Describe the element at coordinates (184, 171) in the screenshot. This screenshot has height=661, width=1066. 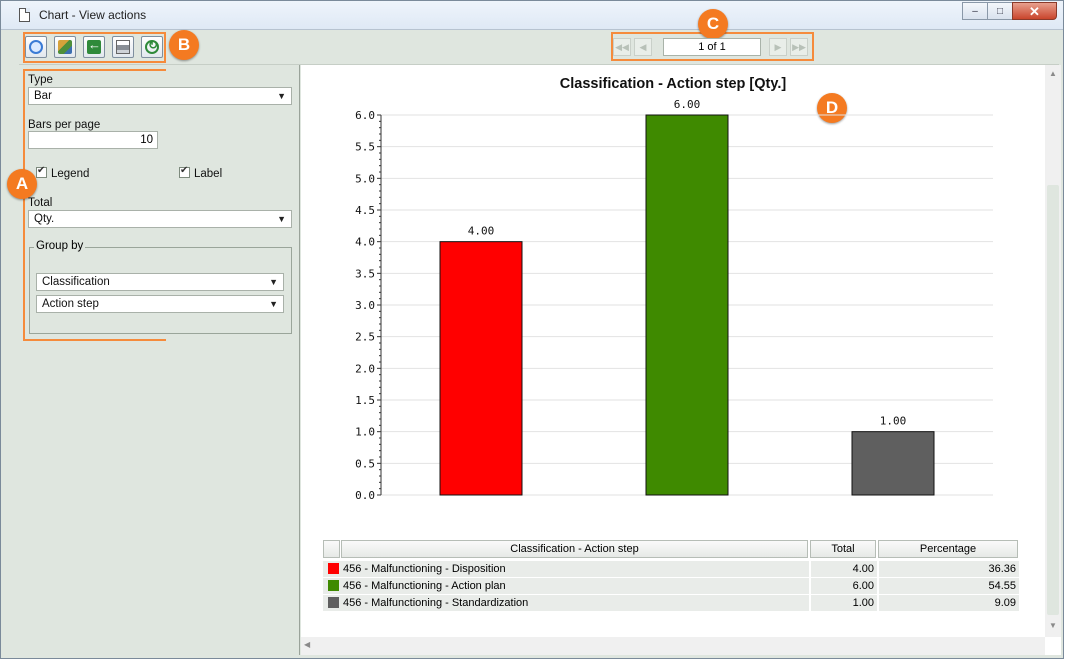
I see `label-checkbox` at that location.